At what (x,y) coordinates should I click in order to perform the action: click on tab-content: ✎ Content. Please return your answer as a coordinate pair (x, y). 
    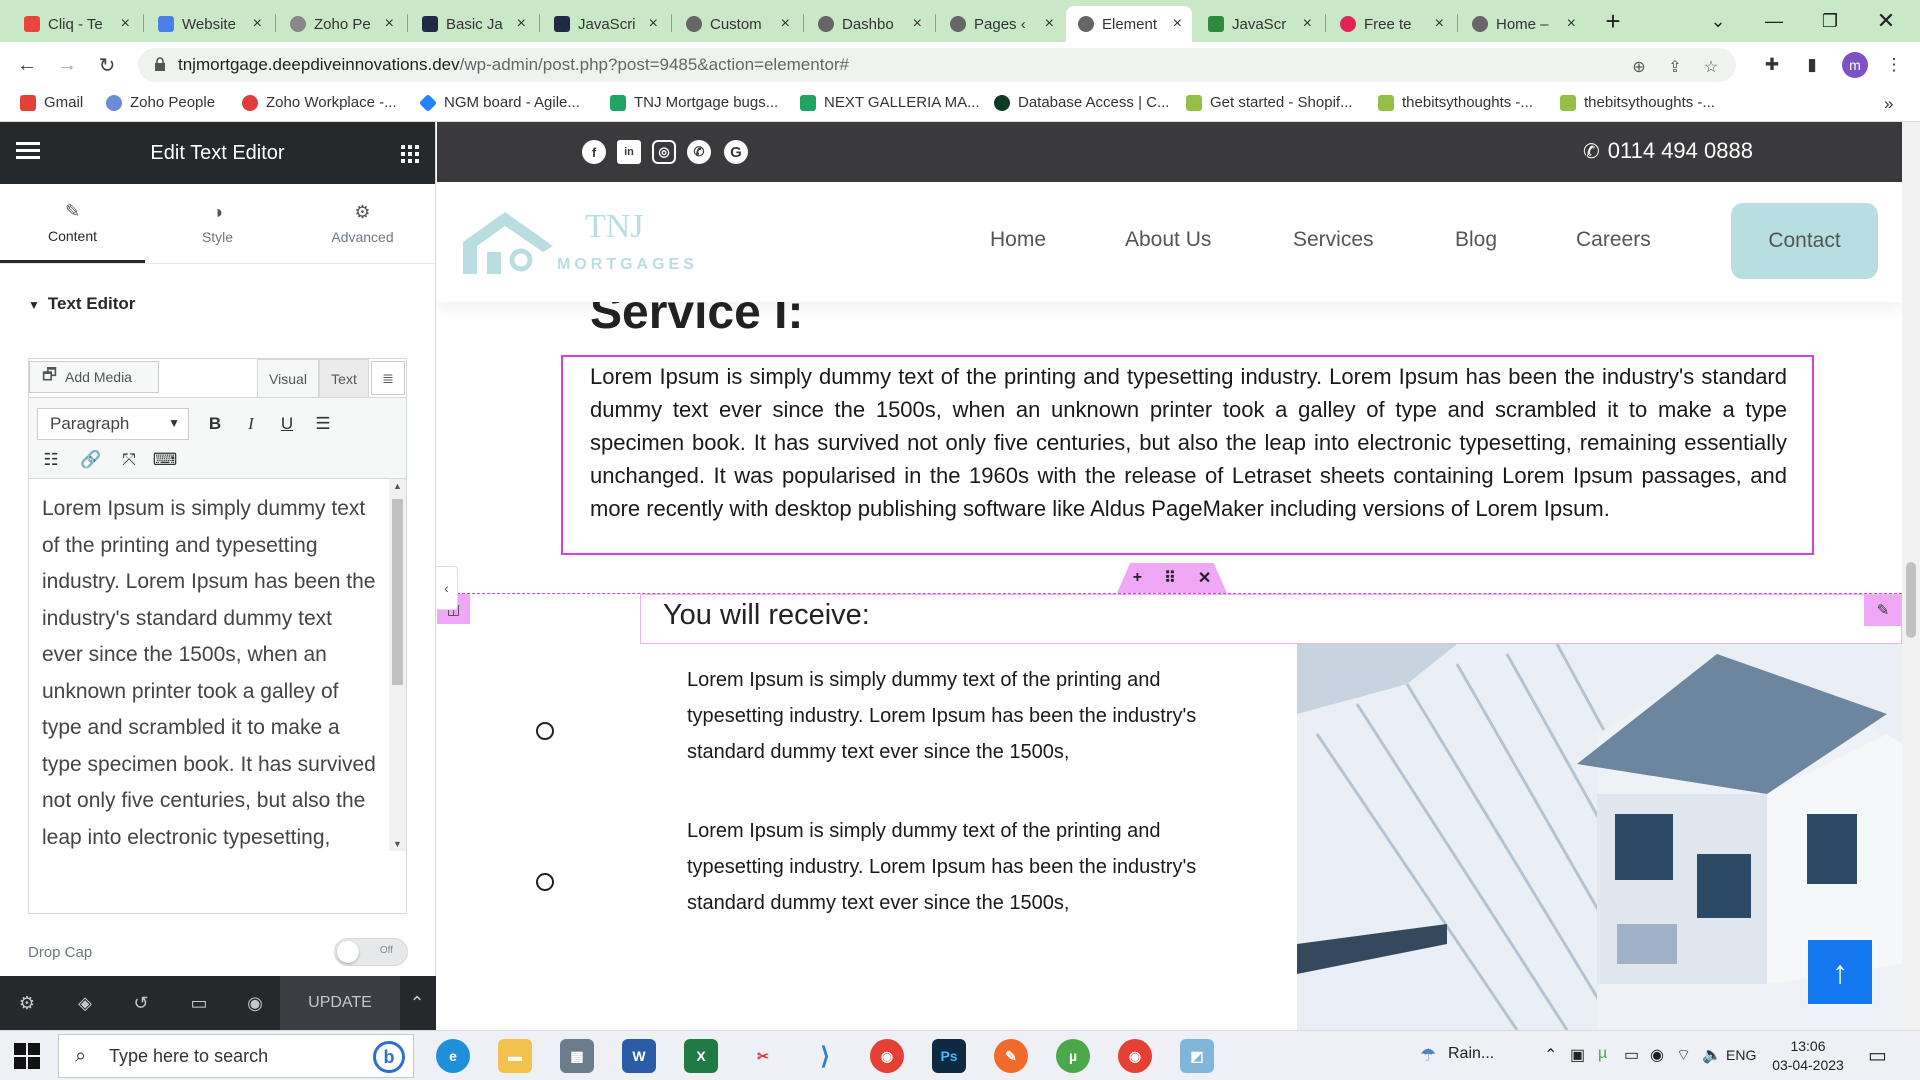
    Looking at the image, I should click on (72, 223).